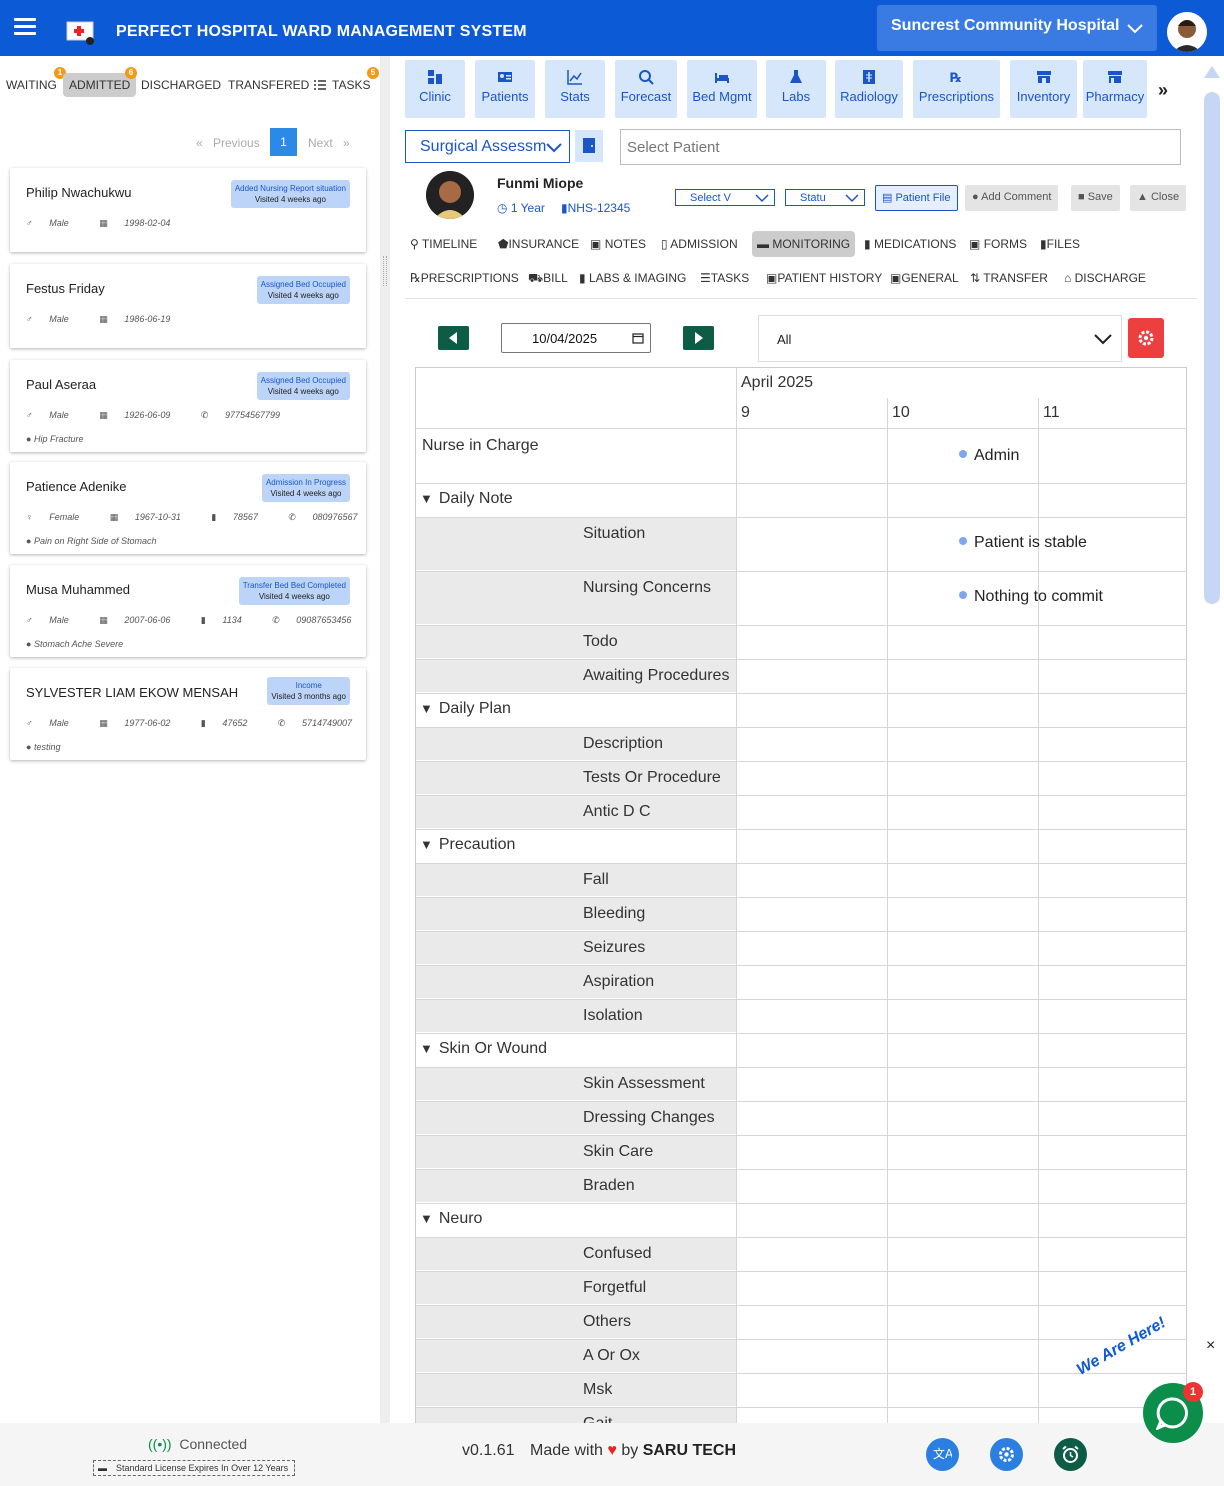 The width and height of the screenshot is (1224, 1486). What do you see at coordinates (464, 278) in the screenshot?
I see `tab-prescriptions: ℞PRESCRIPTIONS` at bounding box center [464, 278].